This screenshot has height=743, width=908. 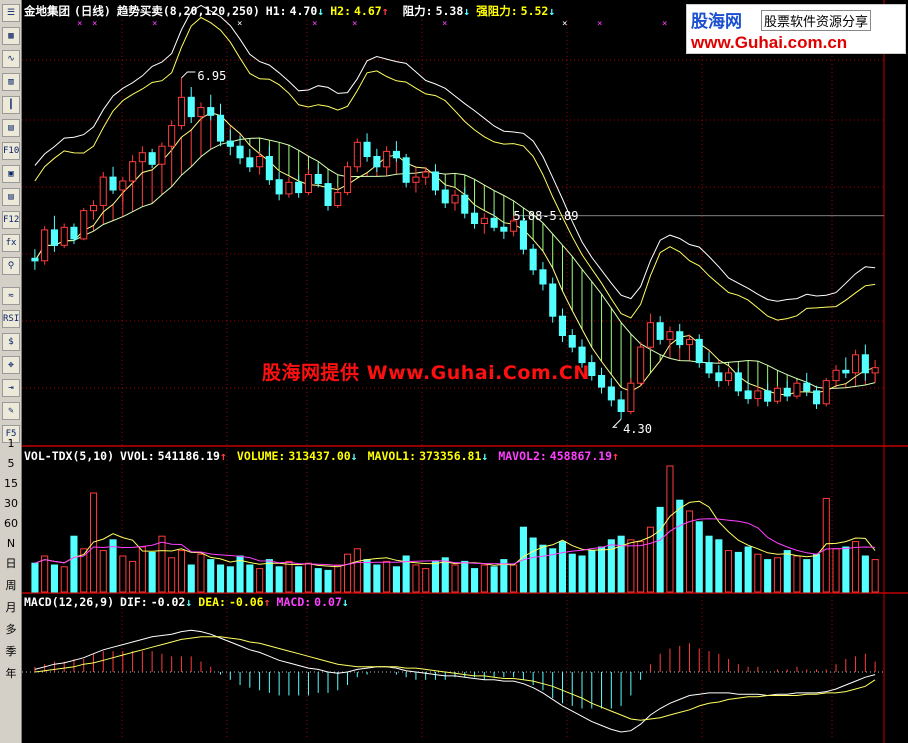 I want to click on vvol-arrow: ↑, so click(x=223, y=456).